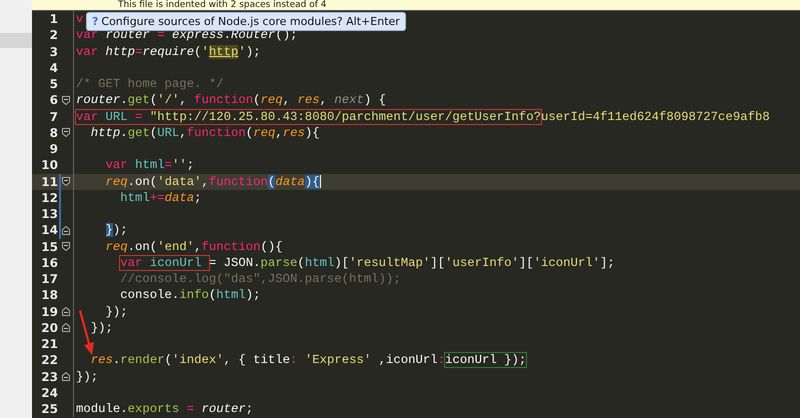  I want to click on code-line: var URL = "http://120.25.80.43:8080/parchment/user/getUserInfo?userId=4f11ed624f8098727ce9afb8, so click(423, 117).